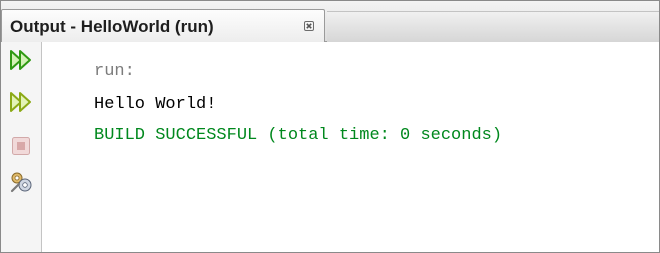  I want to click on console-line-build-status: BUILD SUCCESSFUL (total time: 0 seconds), so click(298, 135).